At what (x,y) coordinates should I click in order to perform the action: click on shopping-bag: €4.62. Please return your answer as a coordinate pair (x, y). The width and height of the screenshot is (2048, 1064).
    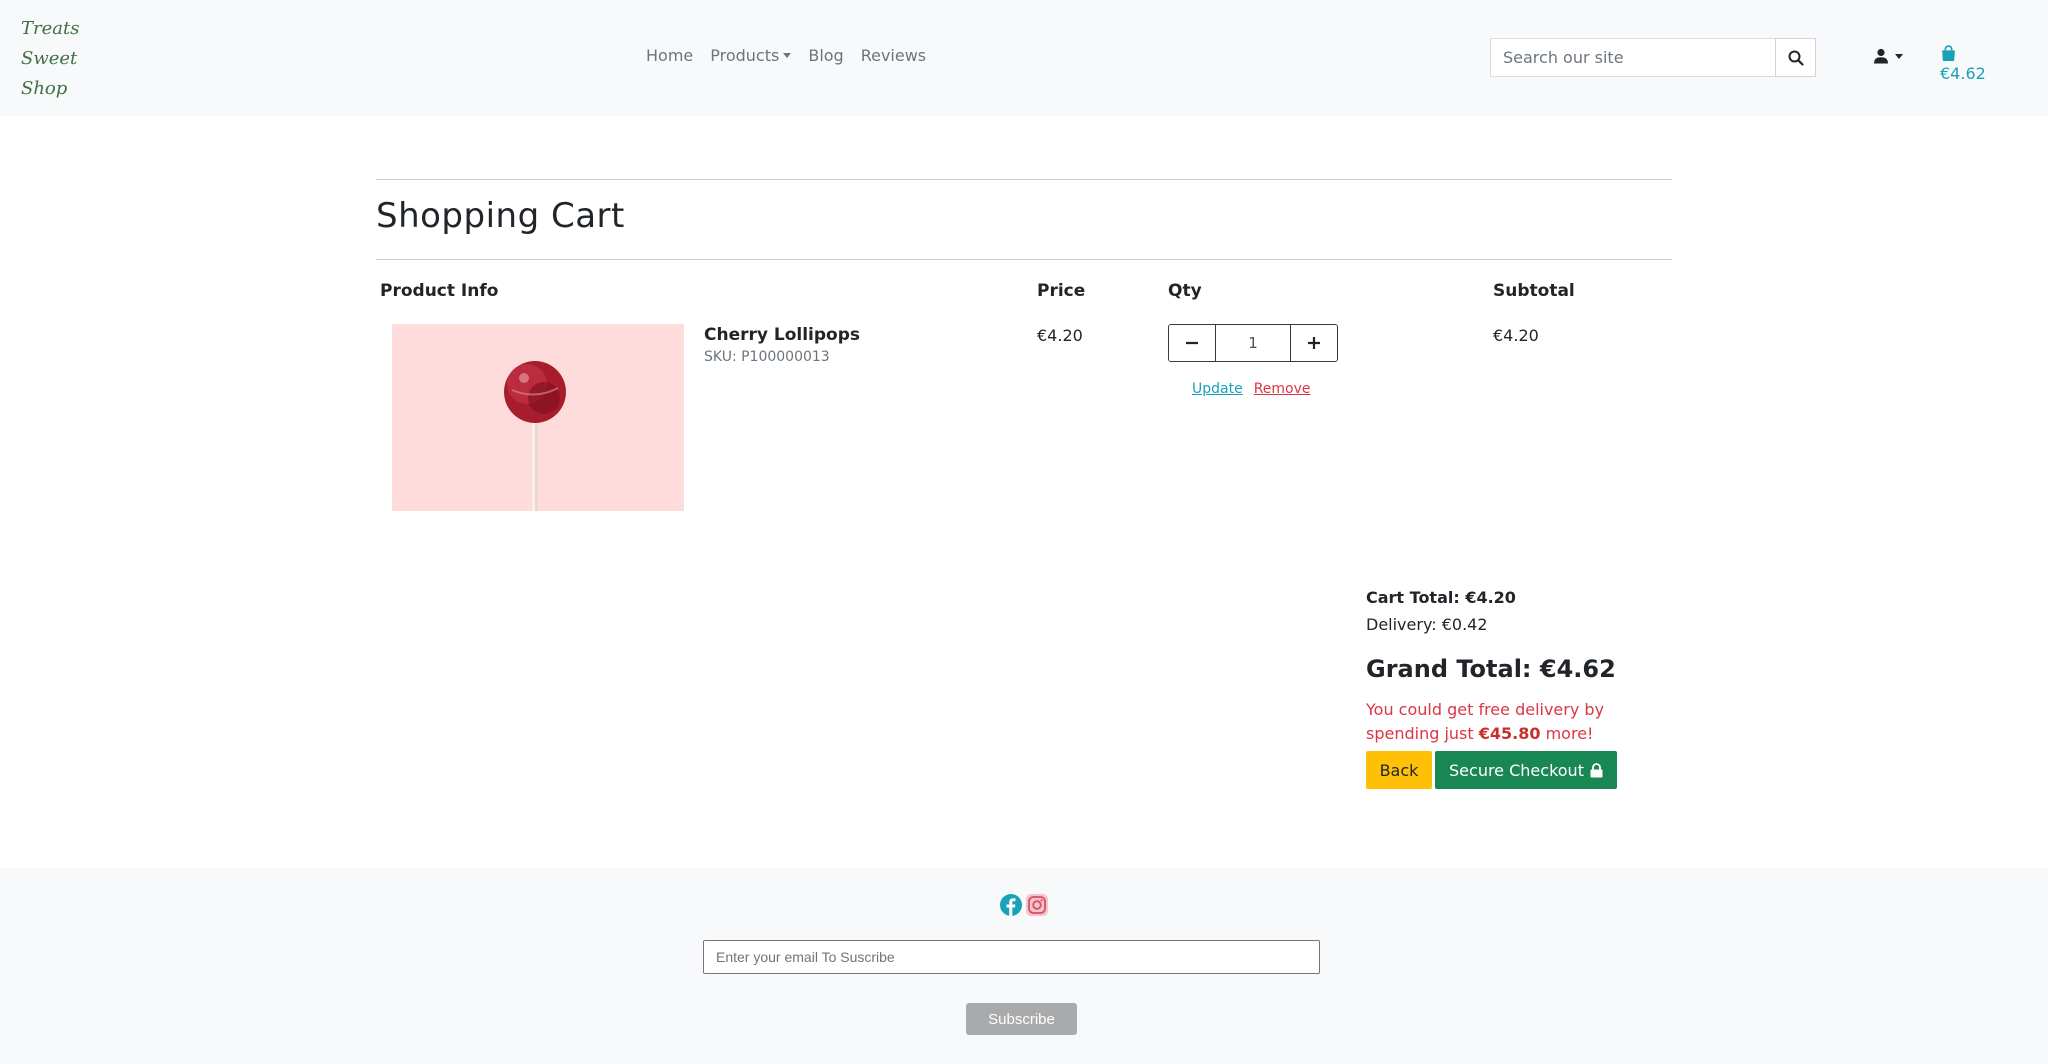
    Looking at the image, I should click on (1963, 64).